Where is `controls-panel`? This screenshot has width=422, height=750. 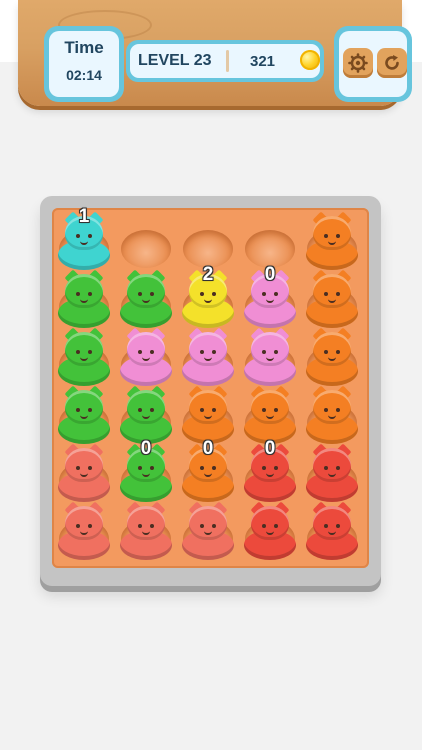
controls-panel is located at coordinates (373, 64).